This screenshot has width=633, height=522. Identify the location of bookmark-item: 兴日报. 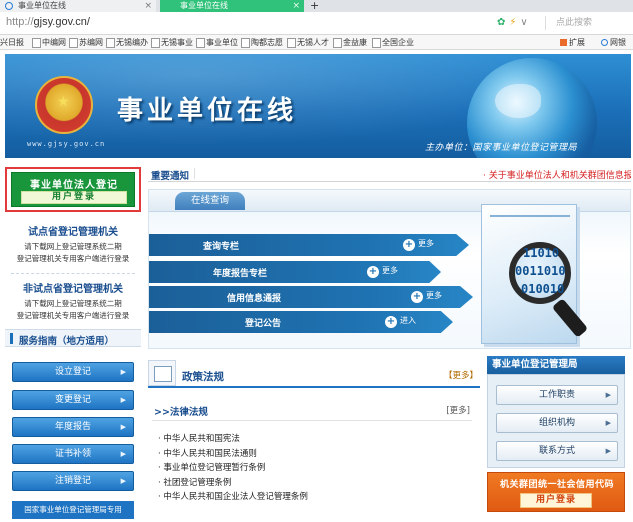
(12, 42).